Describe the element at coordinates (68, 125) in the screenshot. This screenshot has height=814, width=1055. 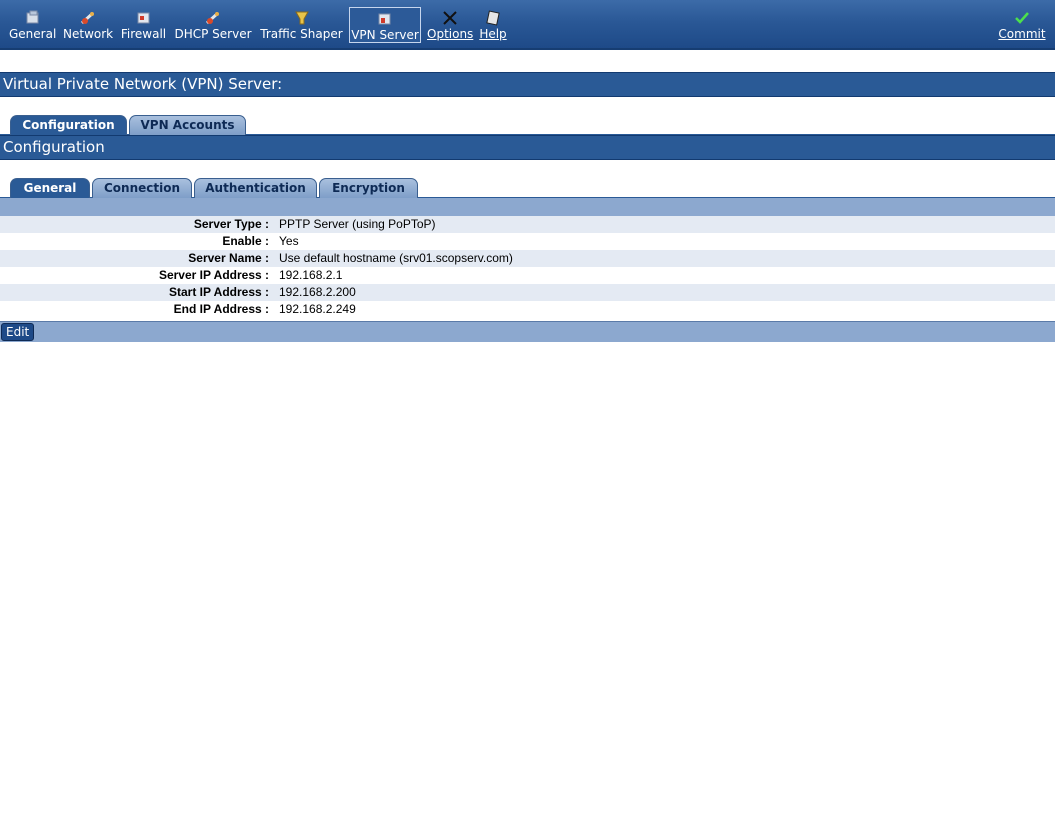
I see `tab-configuration: Configuration` at that location.